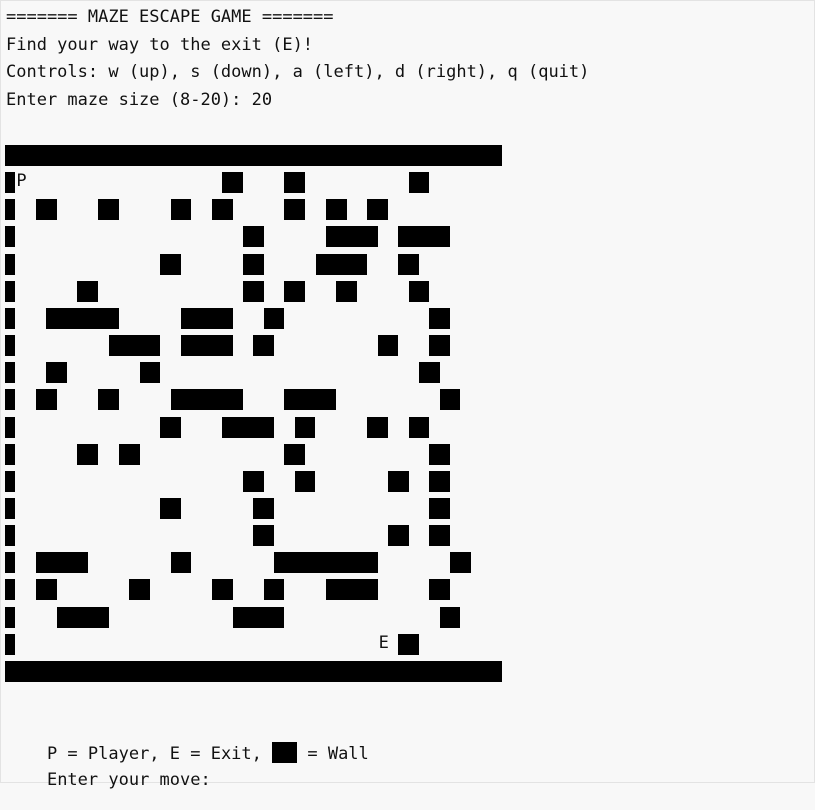  I want to click on wall-swatch-icon, so click(285, 752).